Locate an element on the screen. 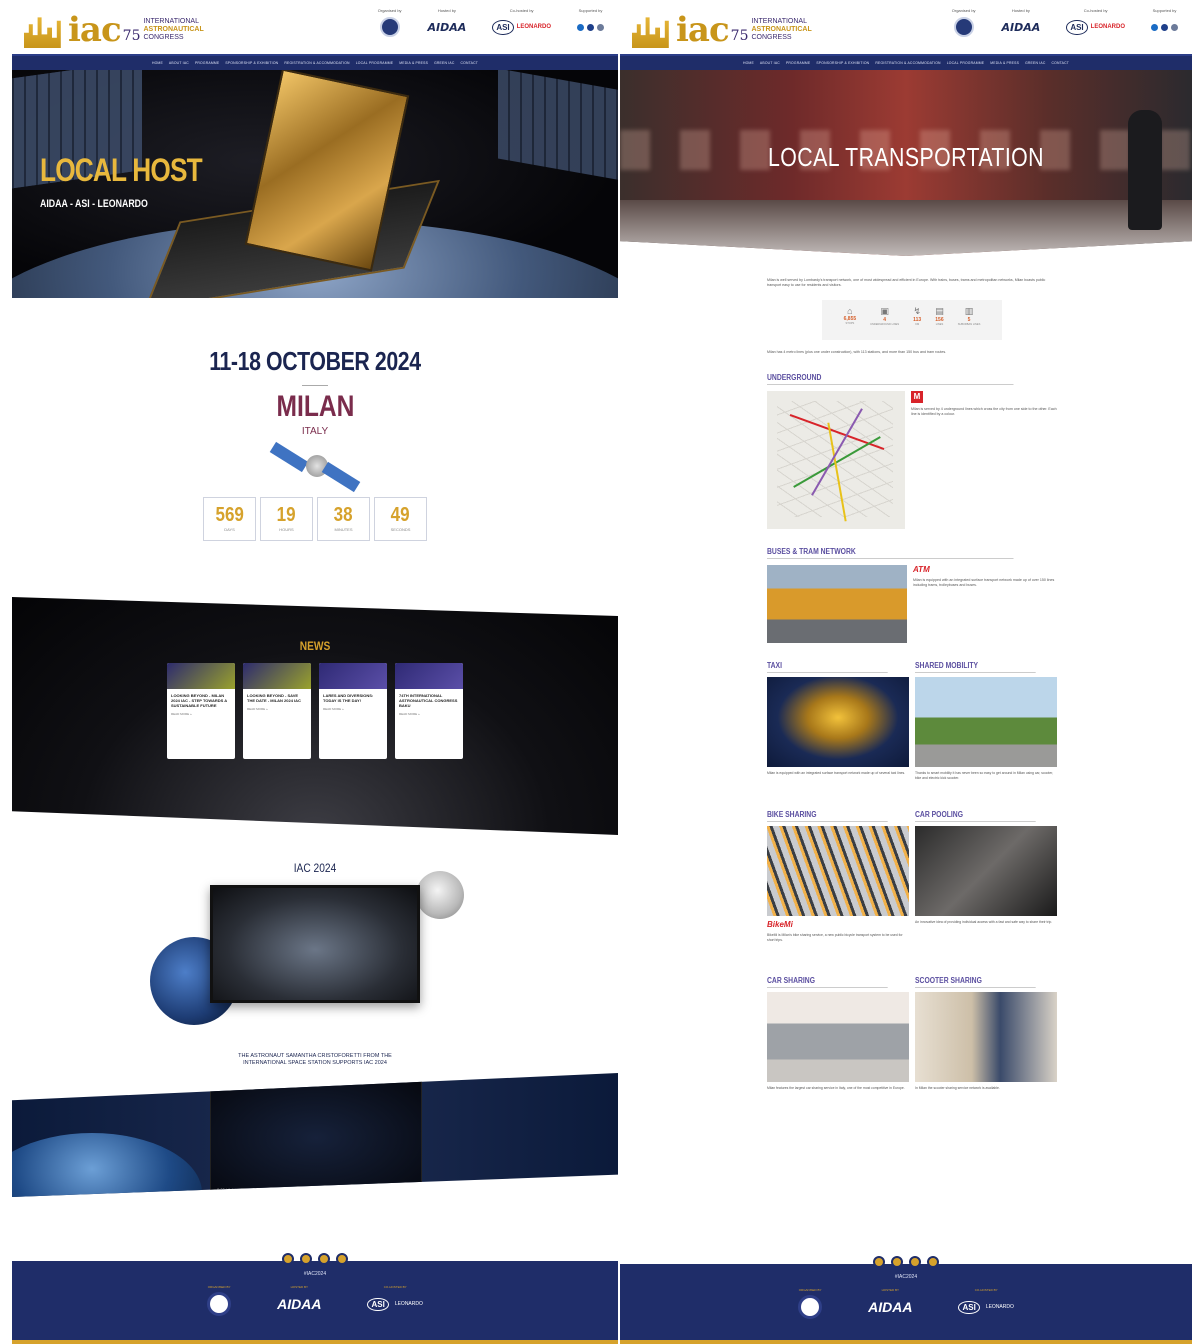 This screenshot has width=1192, height=1344. section-heading: SCOOTER SHARING is located at coordinates (975, 982).